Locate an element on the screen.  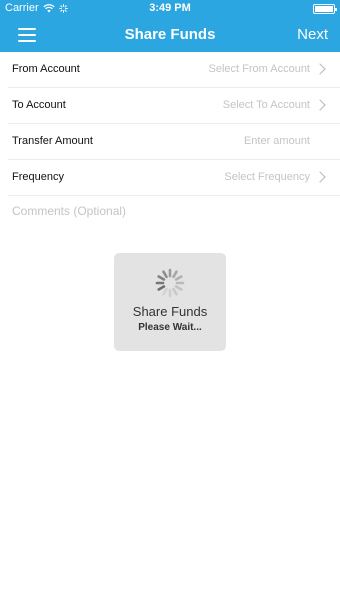
to-account-row: To Account Select To Account is located at coordinates (174, 106).